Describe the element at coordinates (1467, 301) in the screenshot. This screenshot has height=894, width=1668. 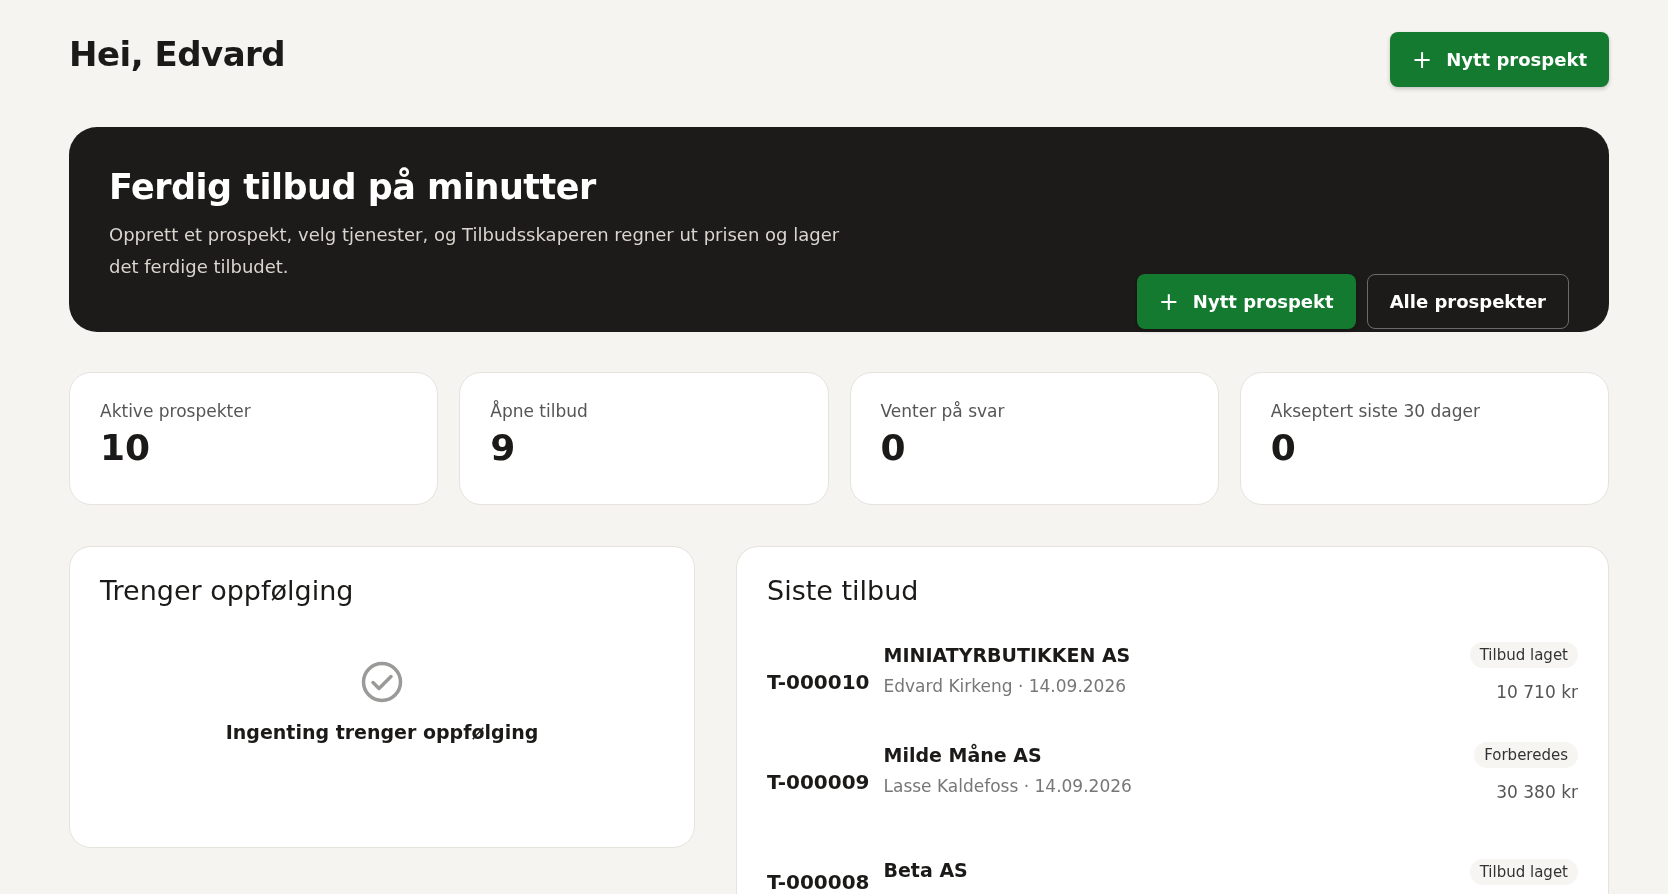
I see `all-prospects-button: Alle prospekter` at that location.